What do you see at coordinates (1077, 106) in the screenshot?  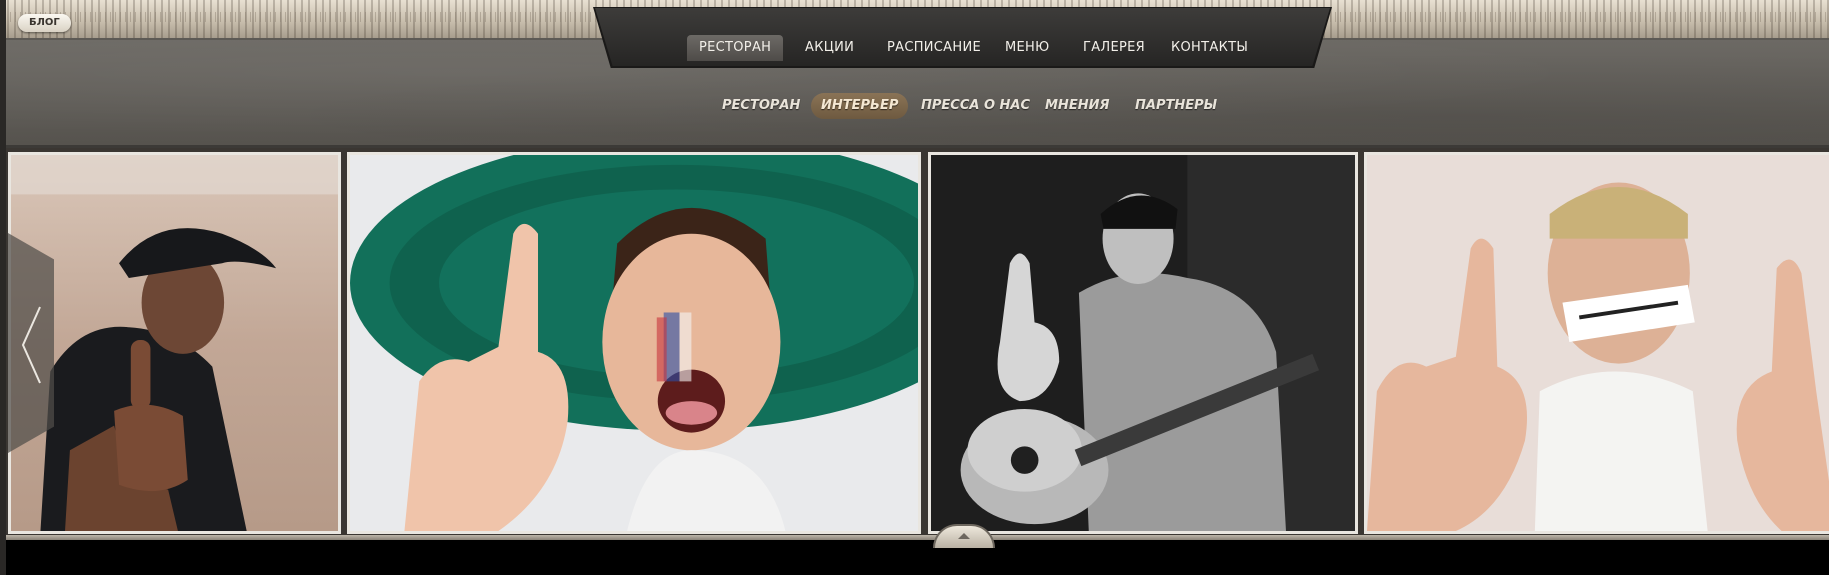 I see `subnav-item-opinions: МНЕНИЯ` at bounding box center [1077, 106].